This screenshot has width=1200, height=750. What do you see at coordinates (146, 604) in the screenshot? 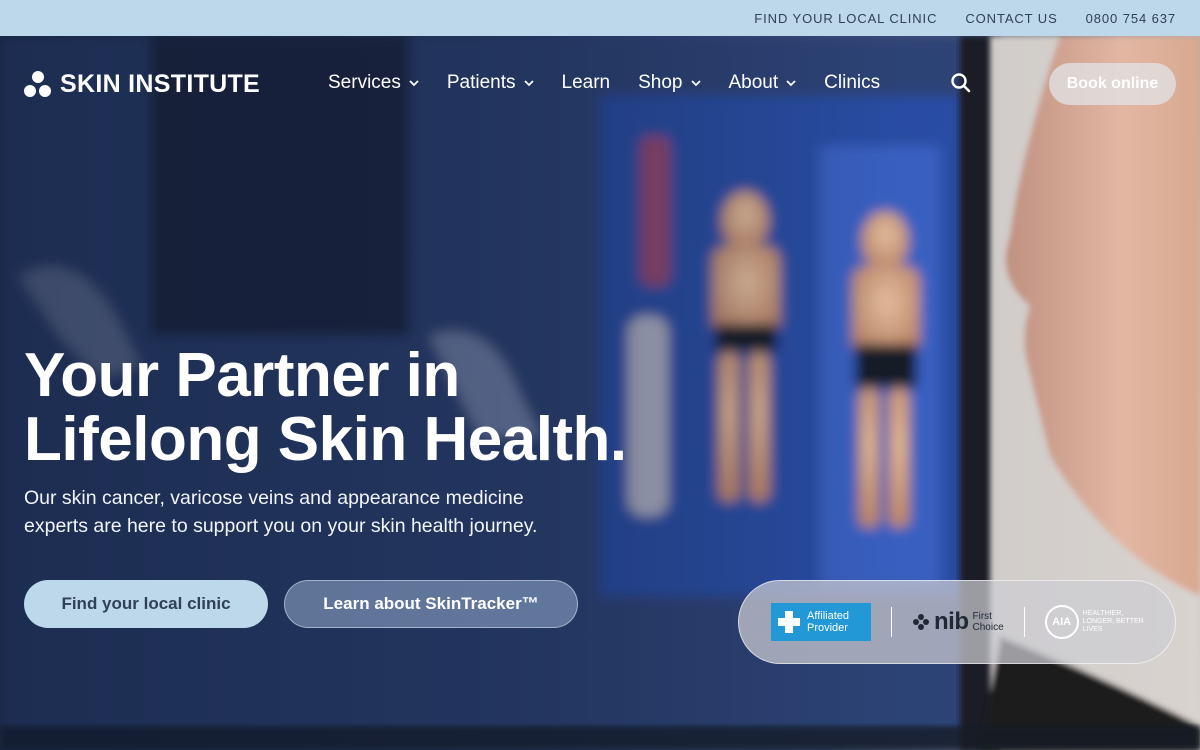
I see `find-local-clinic-button: Find your local clinic` at bounding box center [146, 604].